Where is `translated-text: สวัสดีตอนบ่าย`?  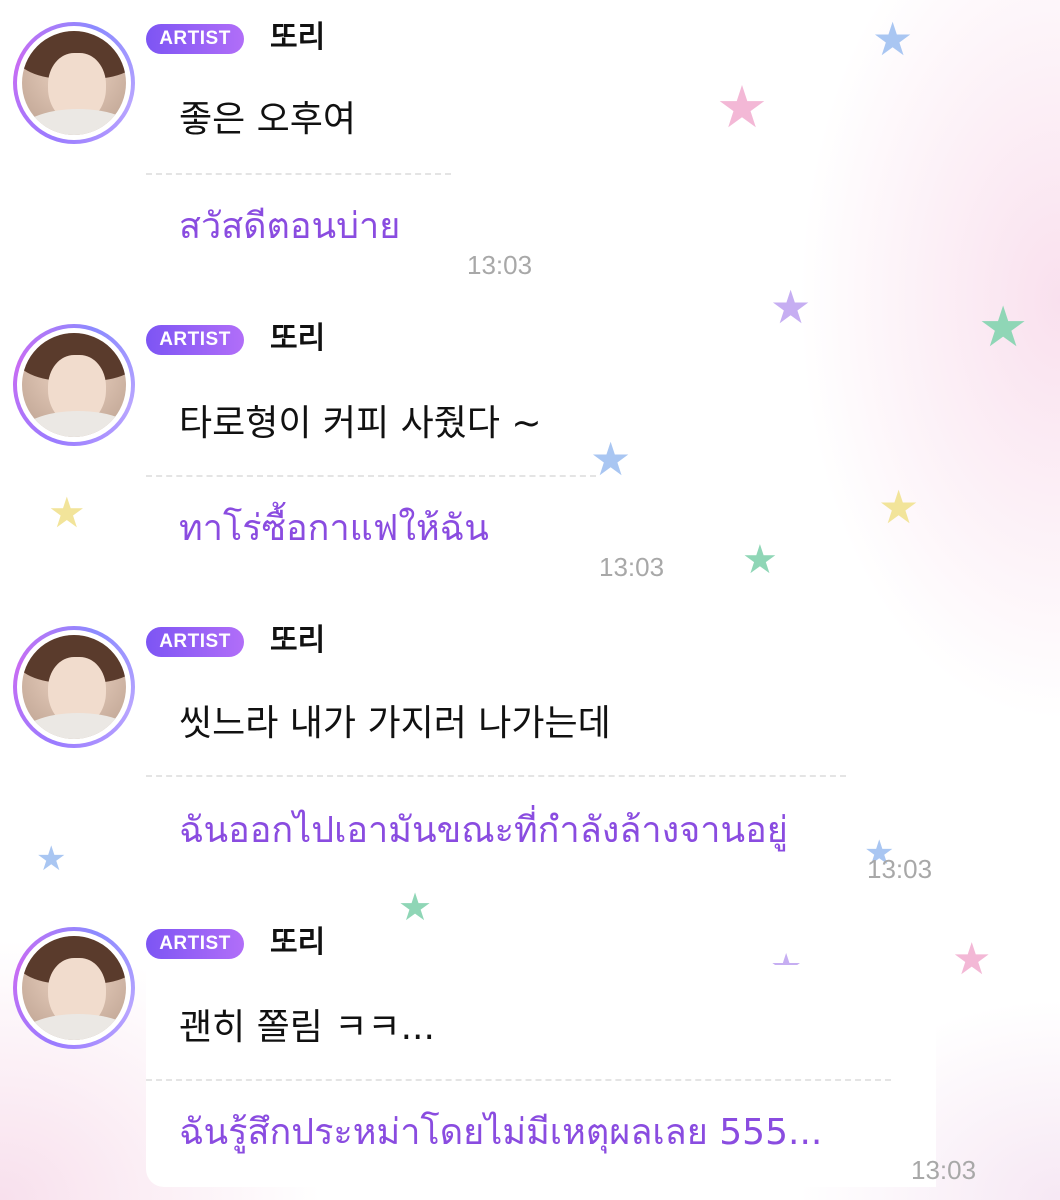
translated-text: สวัสดีตอนบ่าย is located at coordinates (290, 226).